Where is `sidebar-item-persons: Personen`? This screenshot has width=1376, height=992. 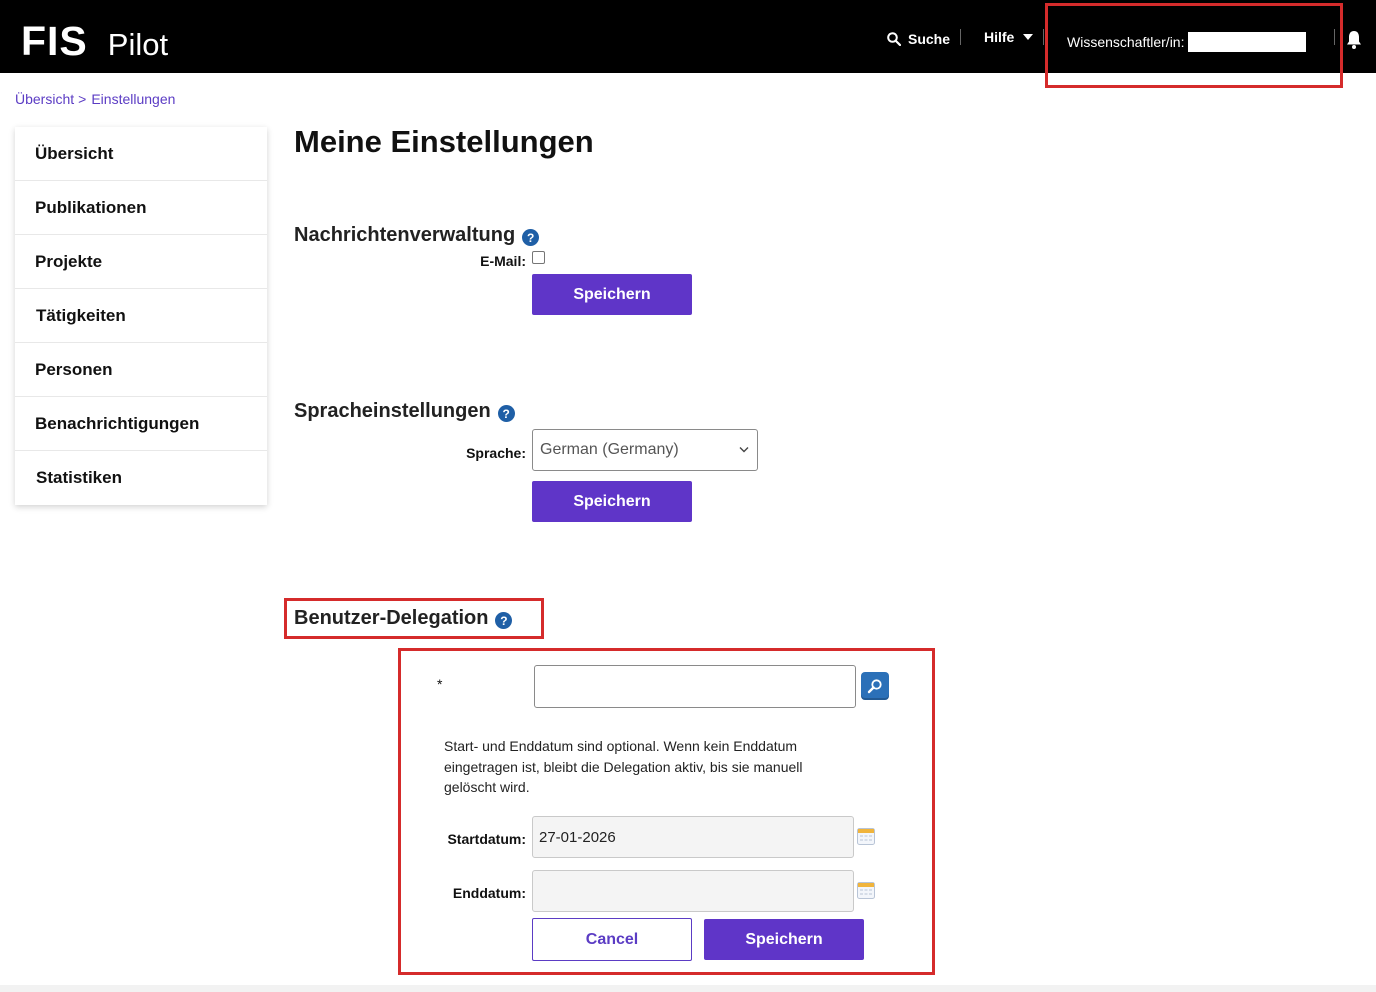 sidebar-item-persons: Personen is located at coordinates (141, 370).